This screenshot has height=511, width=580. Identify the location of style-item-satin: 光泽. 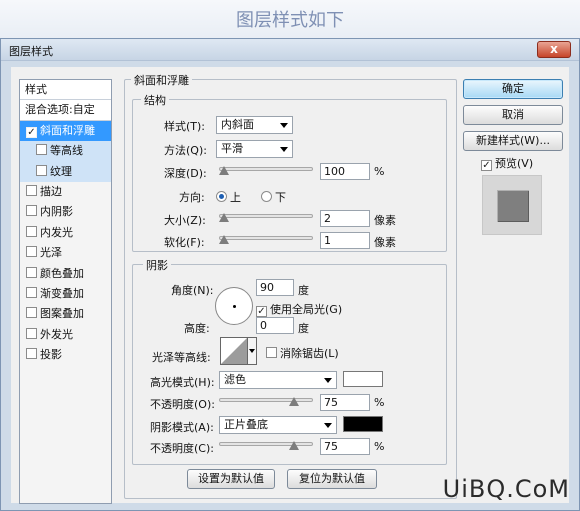
(65, 253).